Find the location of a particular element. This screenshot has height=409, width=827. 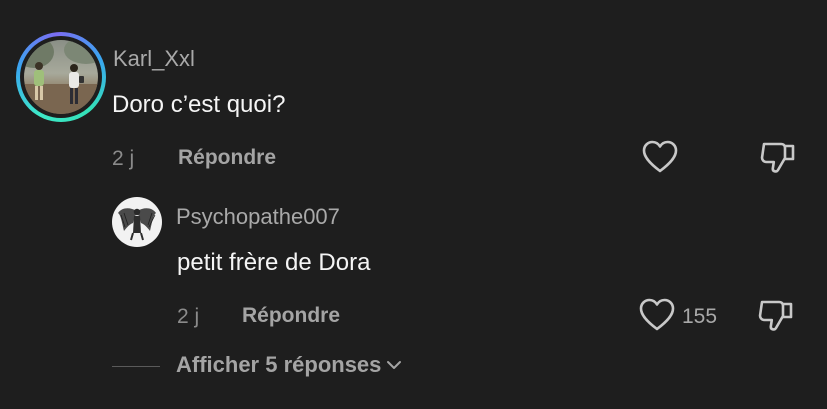

reply-dislike-button is located at coordinates (776, 316).